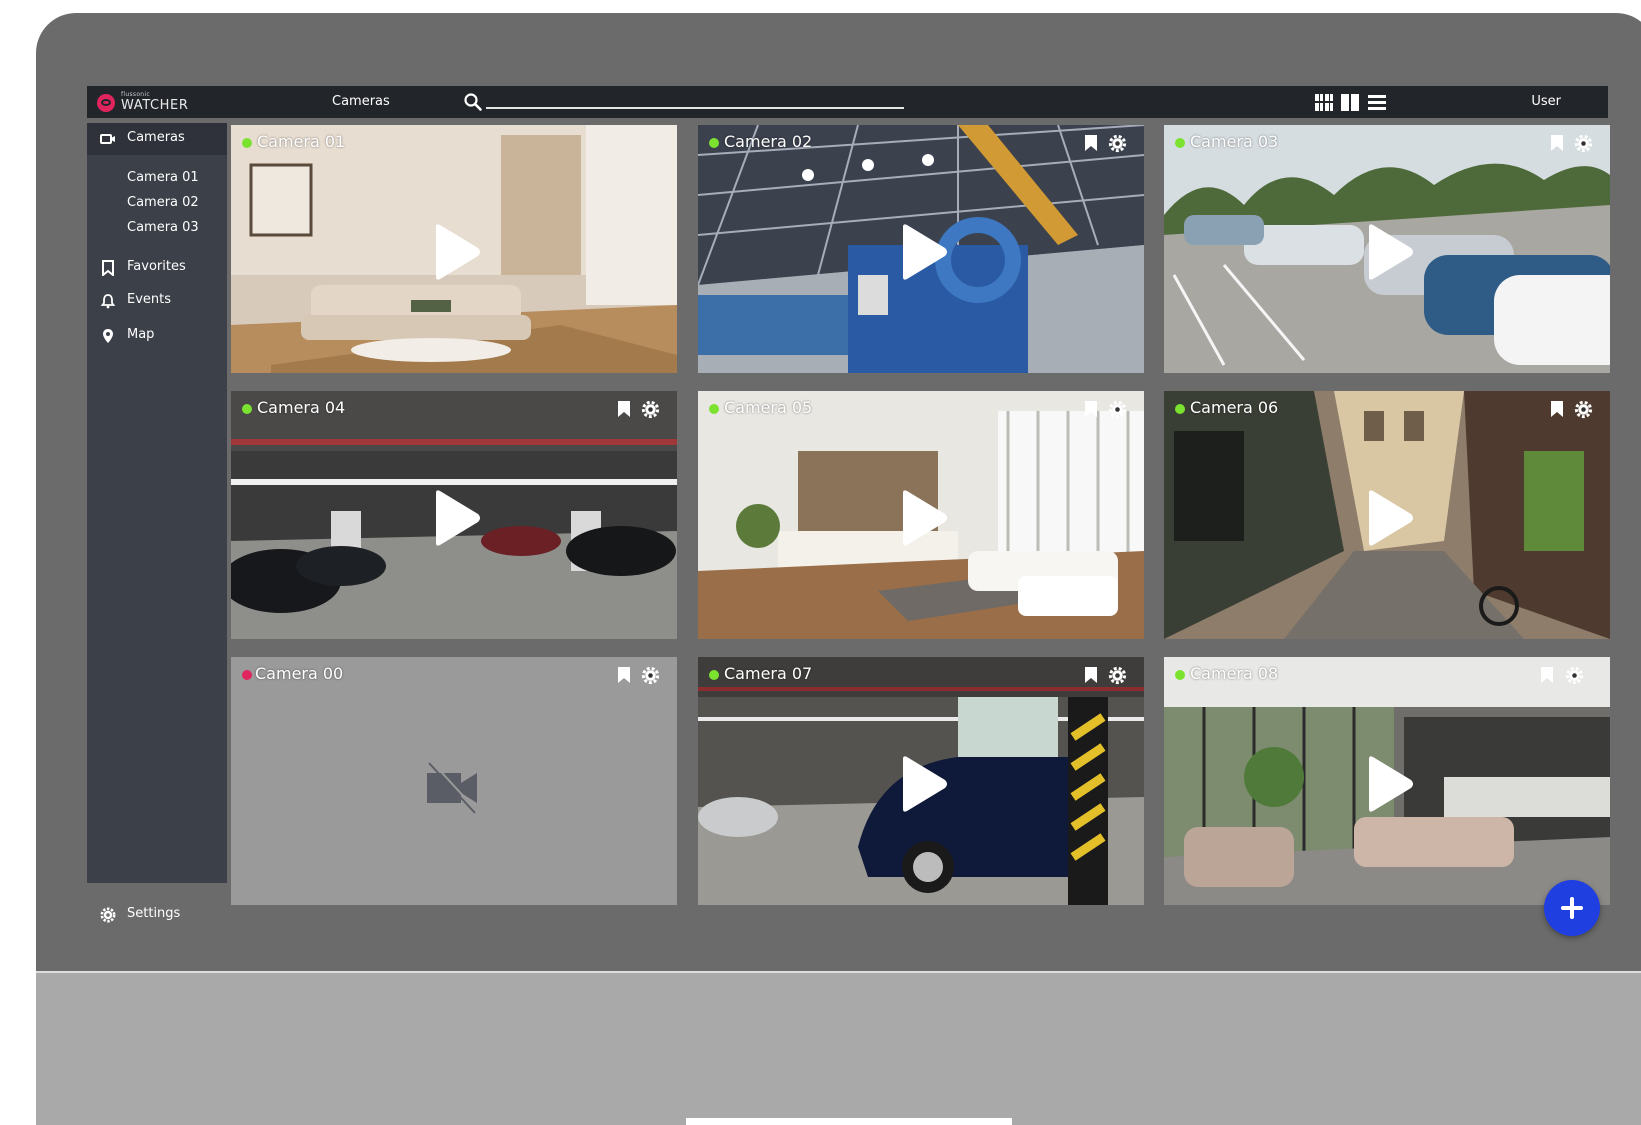  Describe the element at coordinates (768, 673) in the screenshot. I see `camera-title: Camera 07` at that location.